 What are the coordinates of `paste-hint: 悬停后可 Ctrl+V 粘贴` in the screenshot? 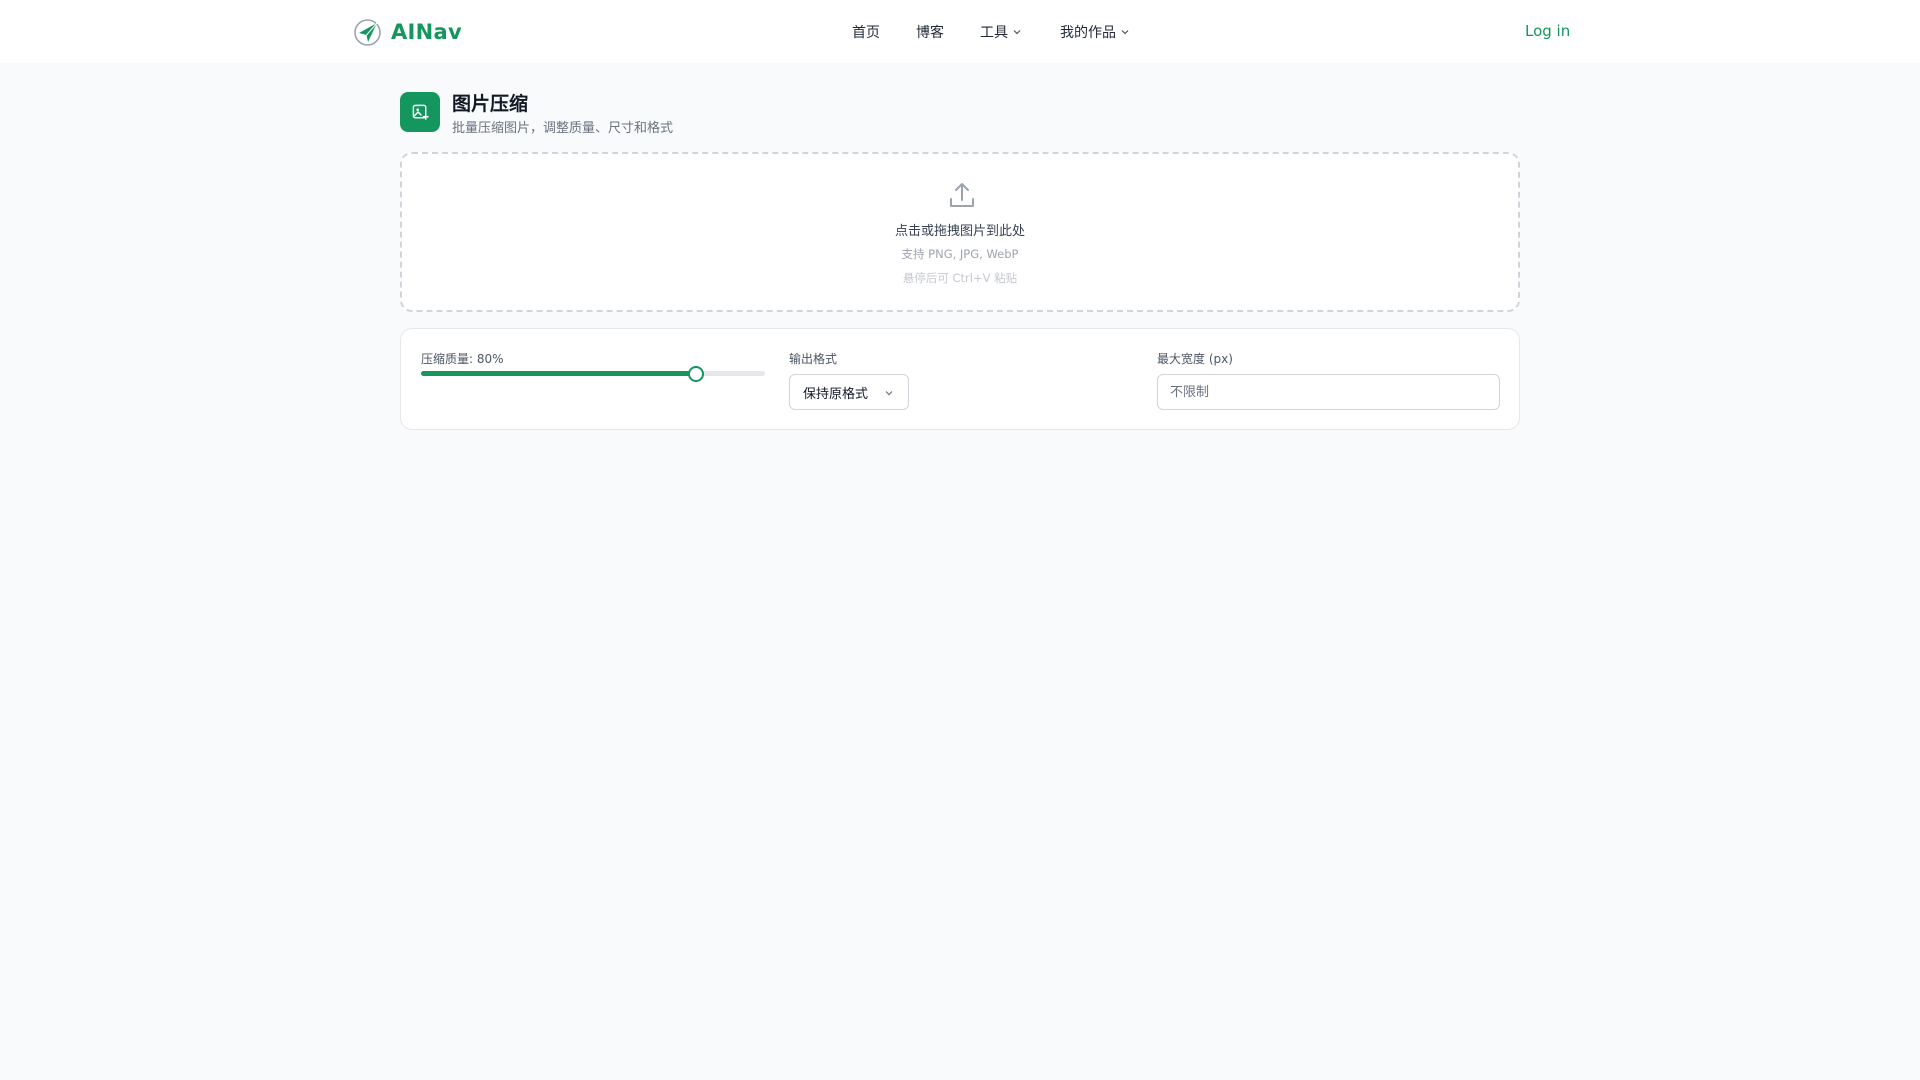 It's located at (960, 278).